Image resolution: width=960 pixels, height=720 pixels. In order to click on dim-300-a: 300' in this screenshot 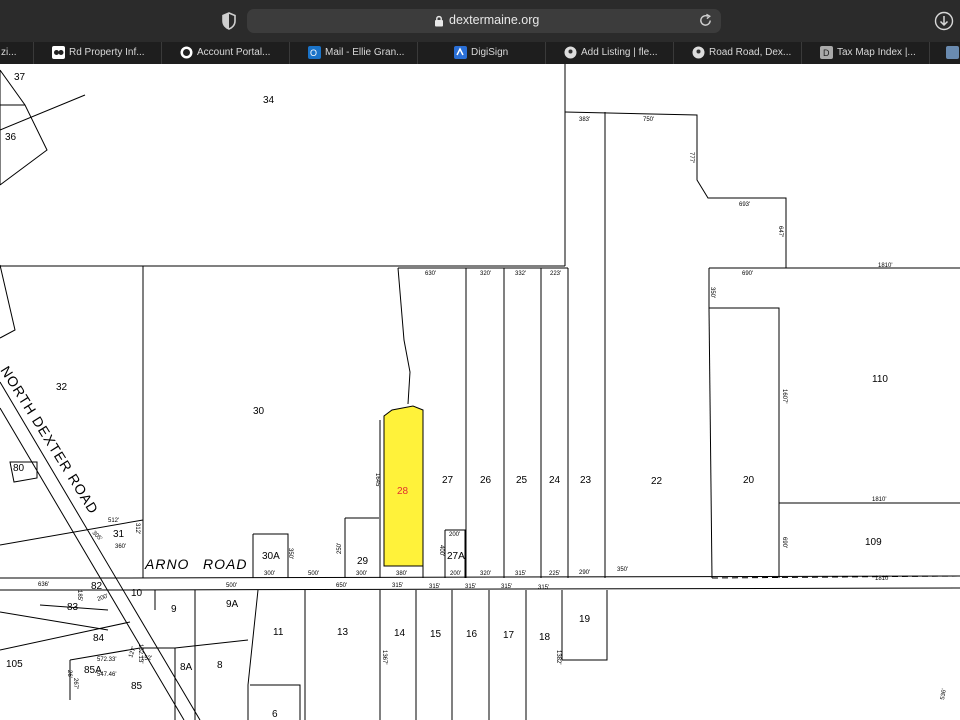, I will do `click(269, 574)`.